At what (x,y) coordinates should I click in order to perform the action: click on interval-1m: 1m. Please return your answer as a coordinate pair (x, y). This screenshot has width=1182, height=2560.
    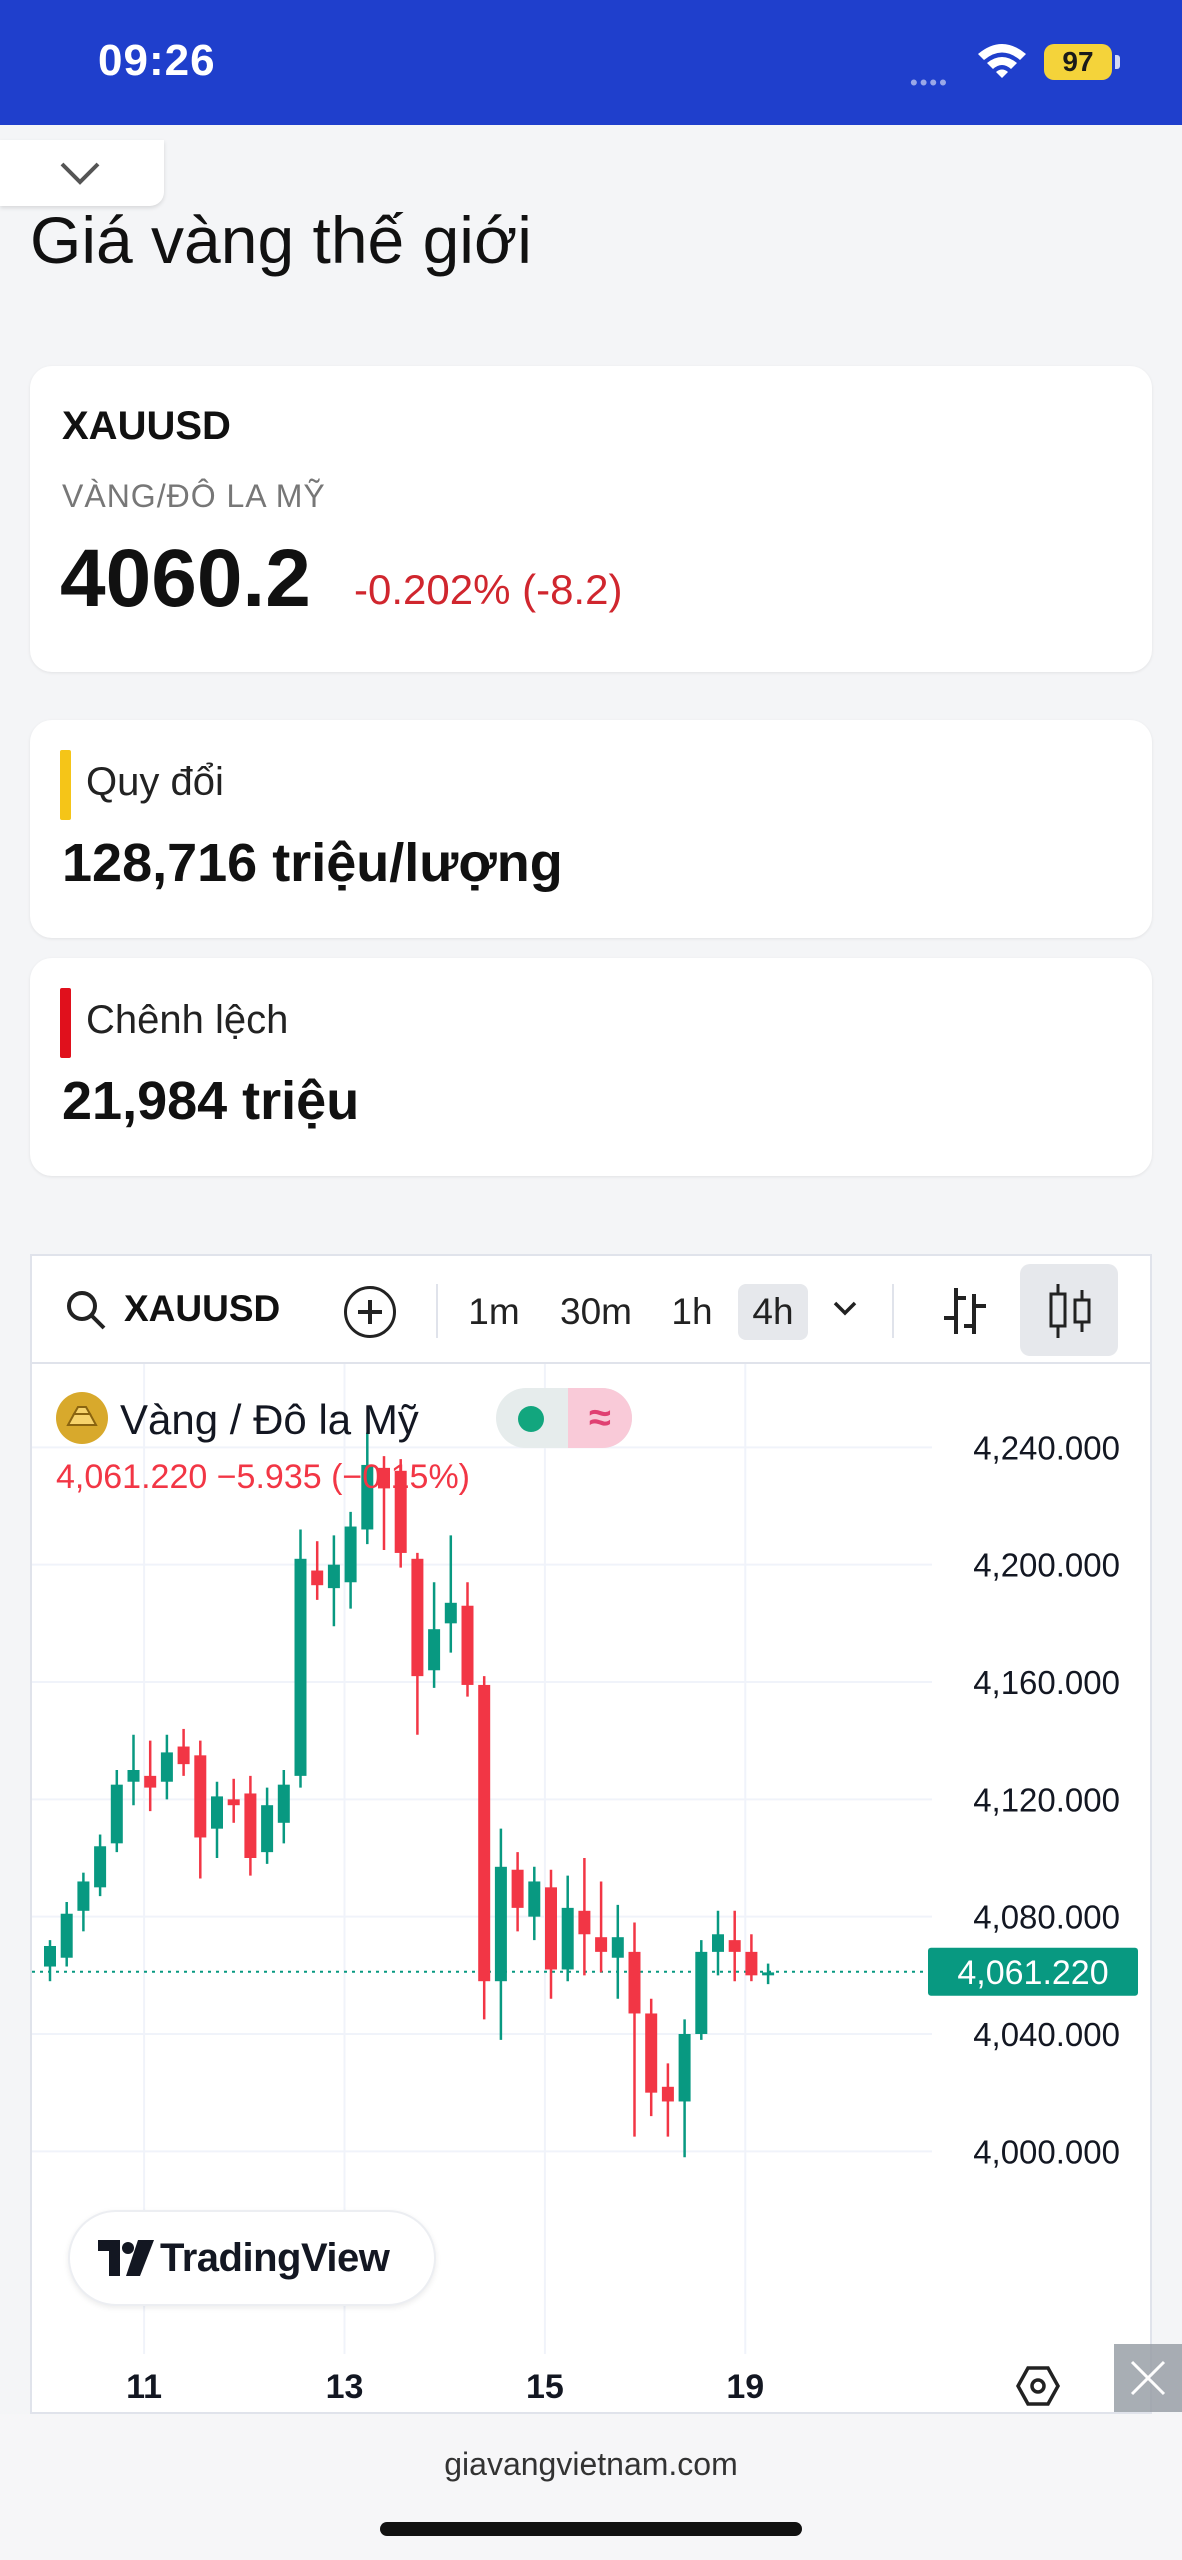
    Looking at the image, I should click on (494, 1312).